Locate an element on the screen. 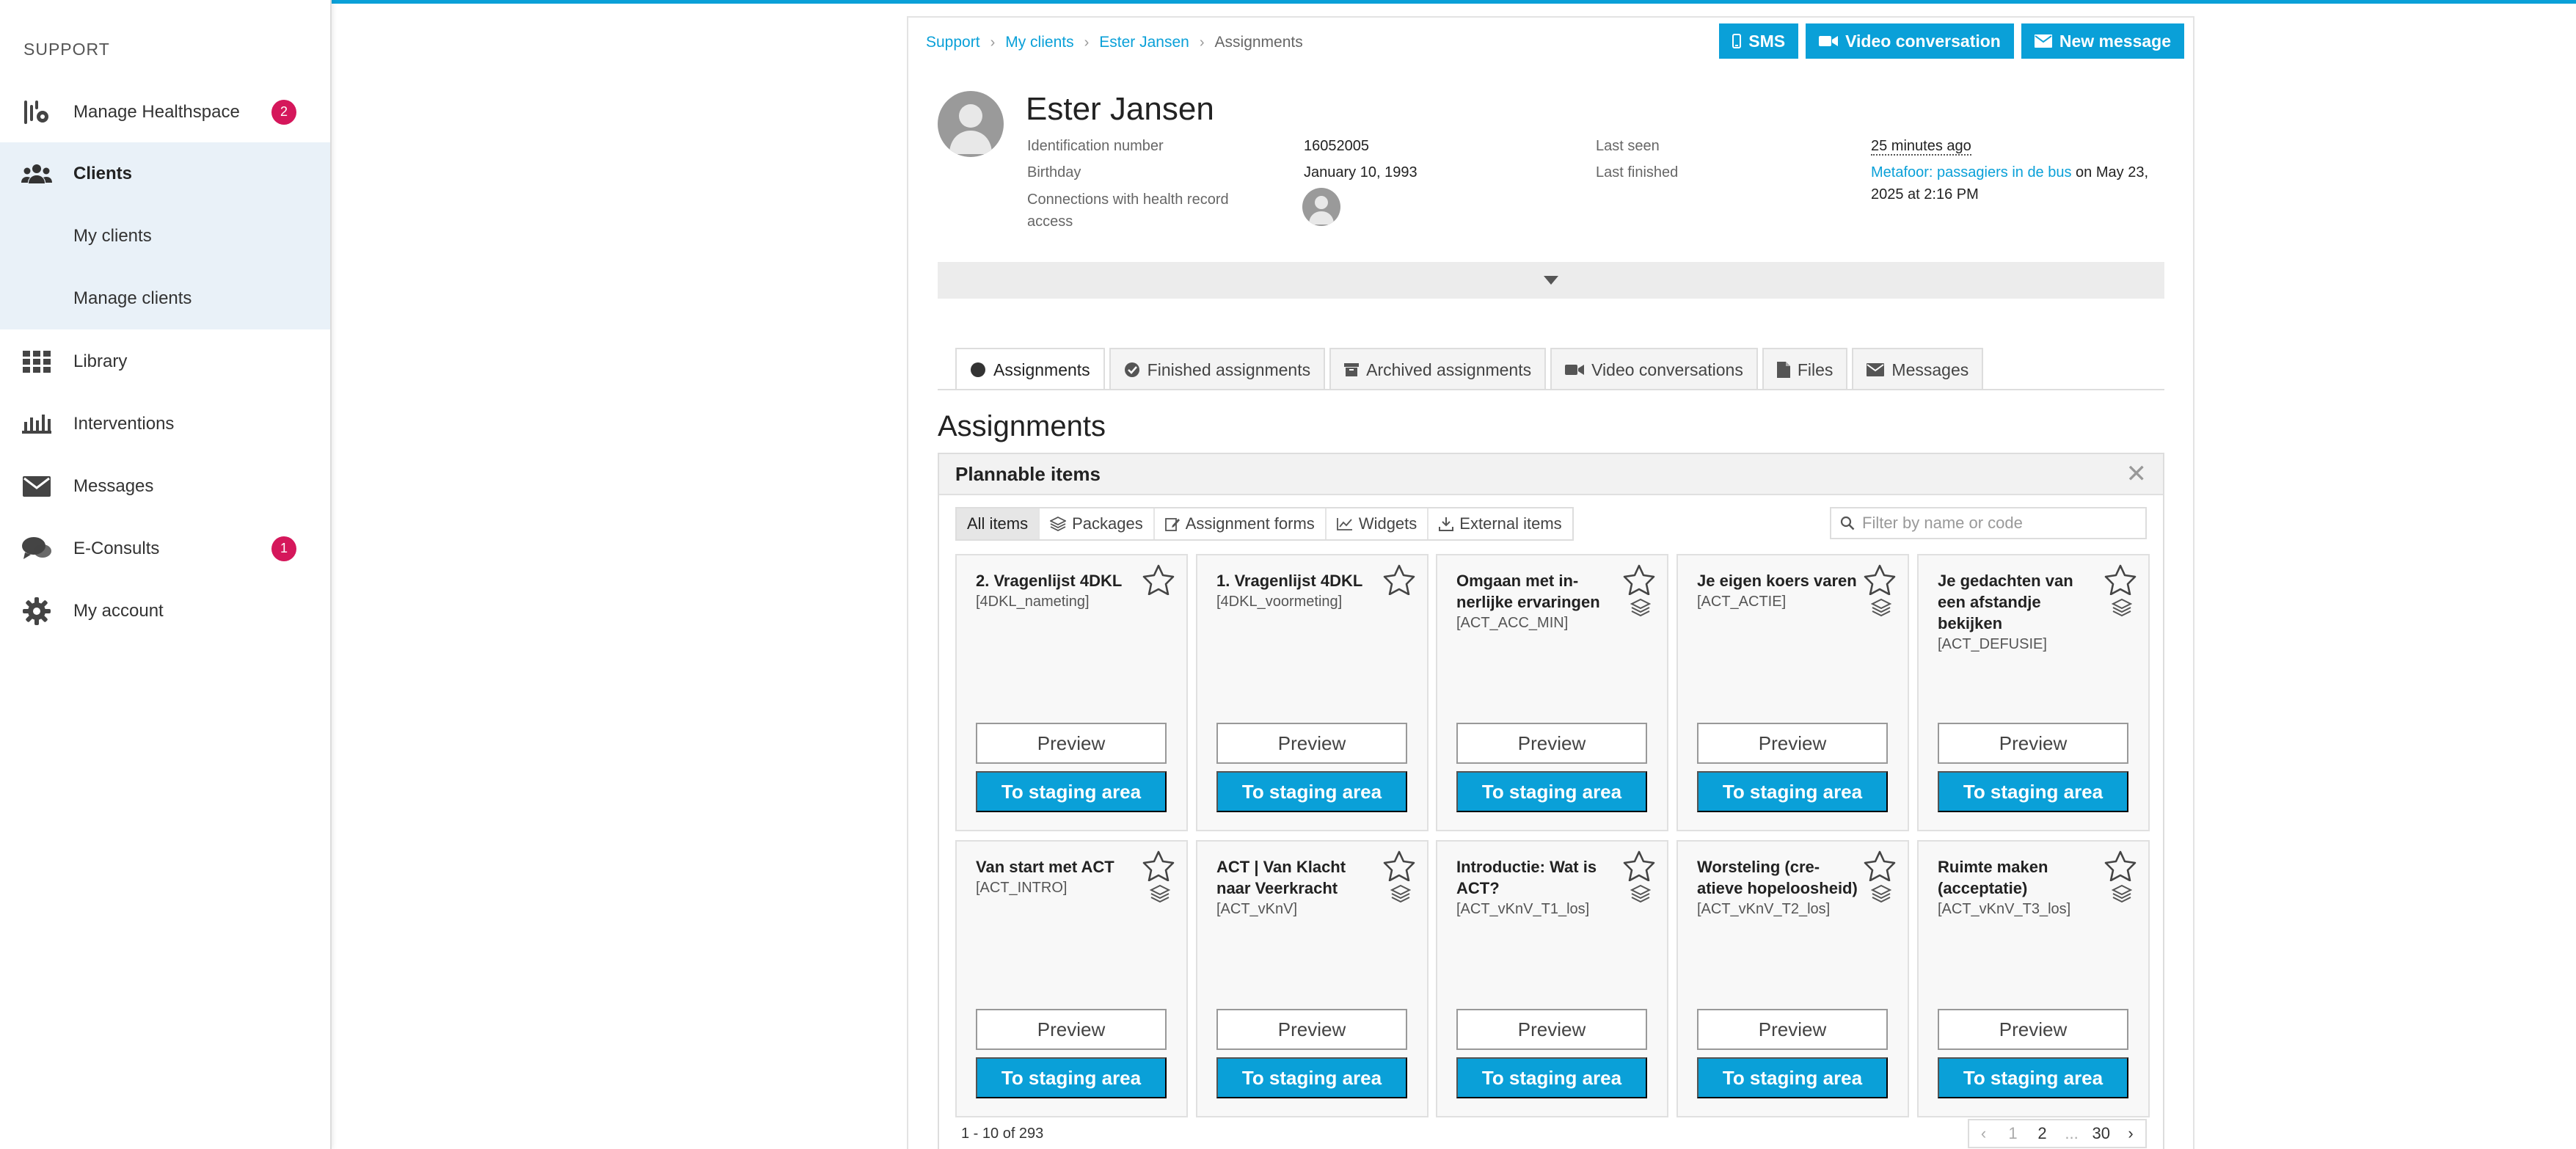 The width and height of the screenshot is (2576, 1149). last-seen-value: 25 minutes ago is located at coordinates (1921, 146).